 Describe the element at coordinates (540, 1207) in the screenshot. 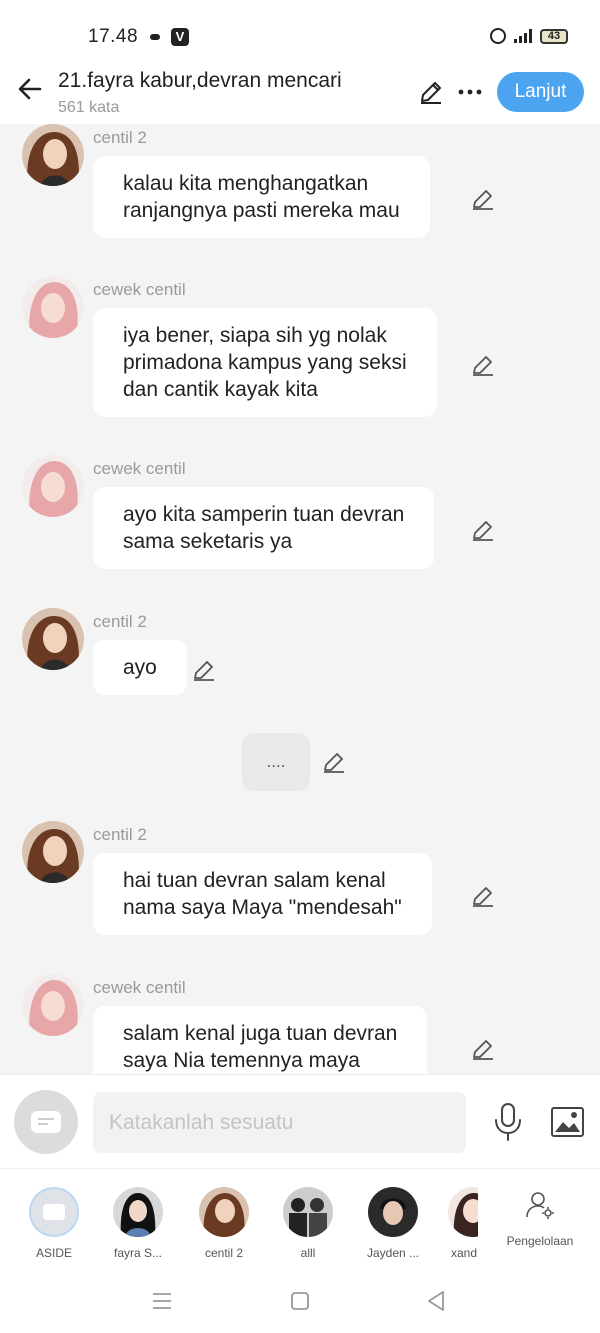

I see `person-gear-icon` at that location.